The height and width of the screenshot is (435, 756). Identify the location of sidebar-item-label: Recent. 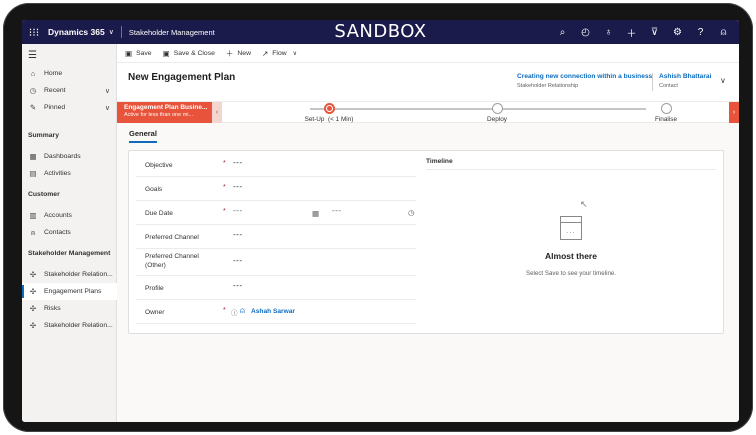
(55, 90).